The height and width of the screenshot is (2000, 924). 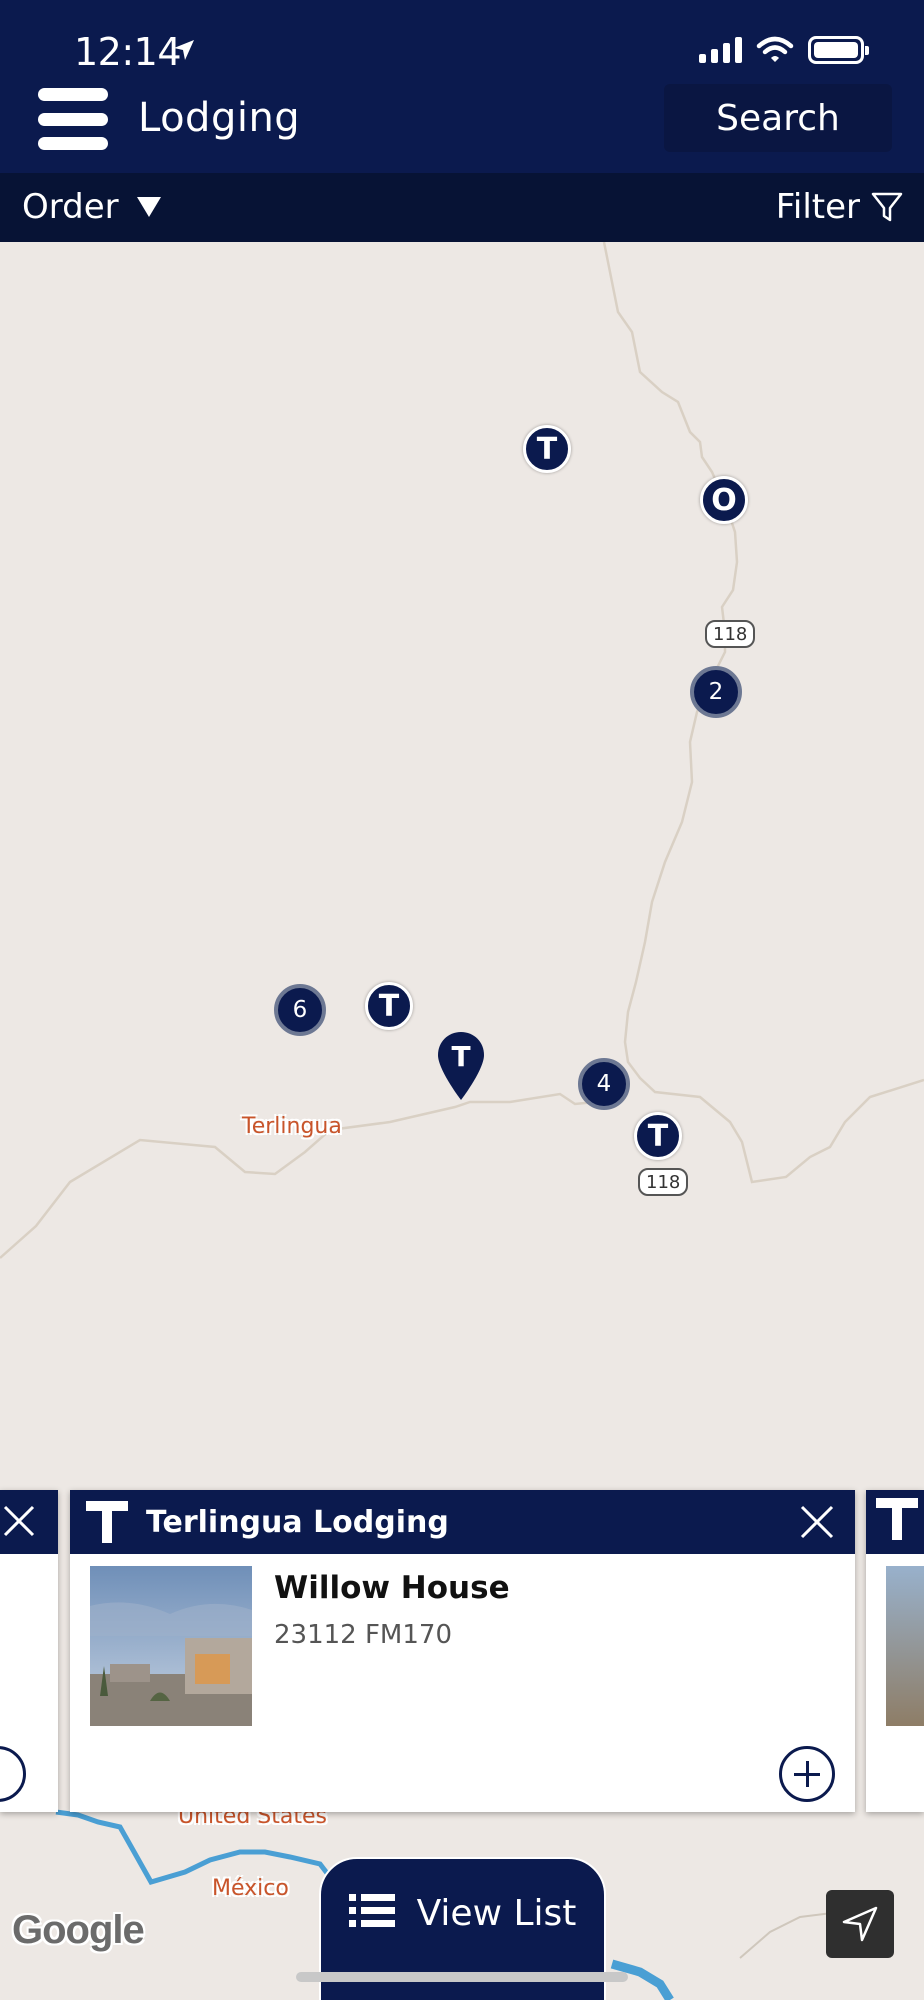 I want to click on card-category: Terlingua Lodging, so click(x=297, y=1522).